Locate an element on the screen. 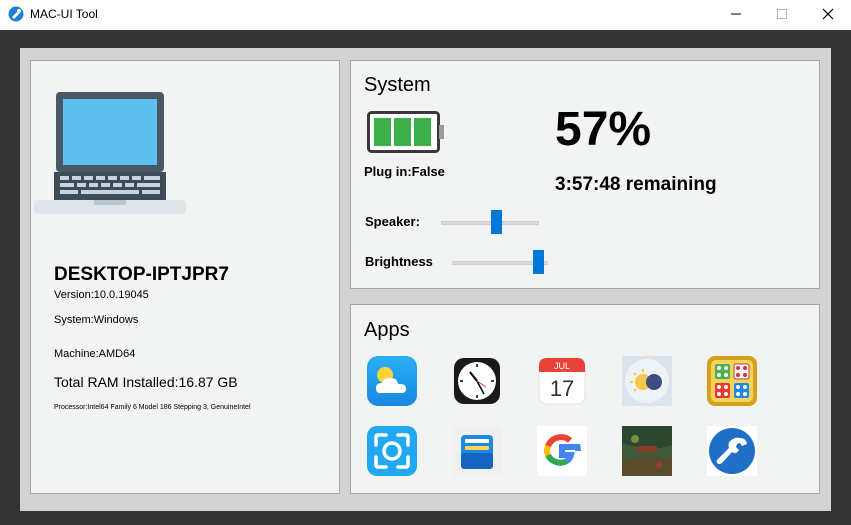  os-system: System:Windows is located at coordinates (96, 320).